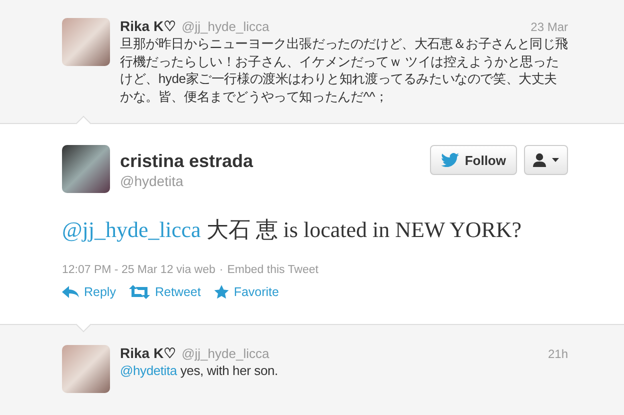  What do you see at coordinates (270, 161) in the screenshot?
I see `user-name: cristina estrada` at bounding box center [270, 161].